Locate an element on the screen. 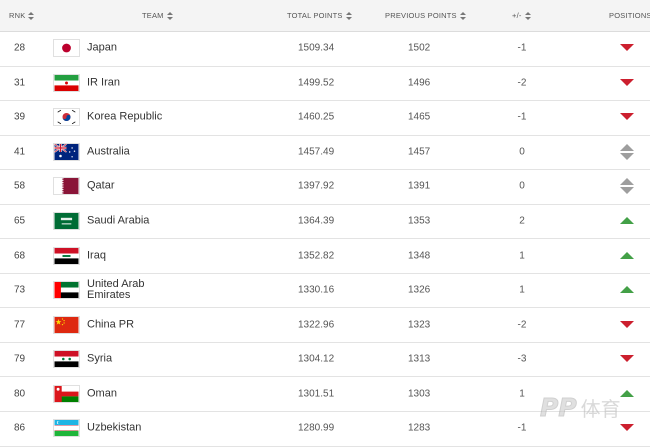 The width and height of the screenshot is (650, 447). rank-value: 68 is located at coordinates (19, 255).